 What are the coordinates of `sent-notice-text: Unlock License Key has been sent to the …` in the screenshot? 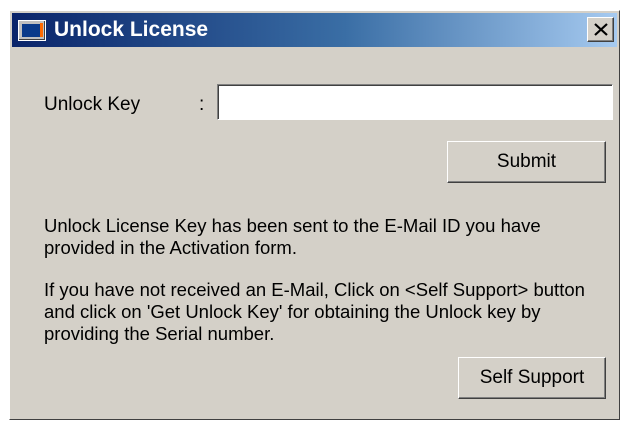 It's located at (292, 236).